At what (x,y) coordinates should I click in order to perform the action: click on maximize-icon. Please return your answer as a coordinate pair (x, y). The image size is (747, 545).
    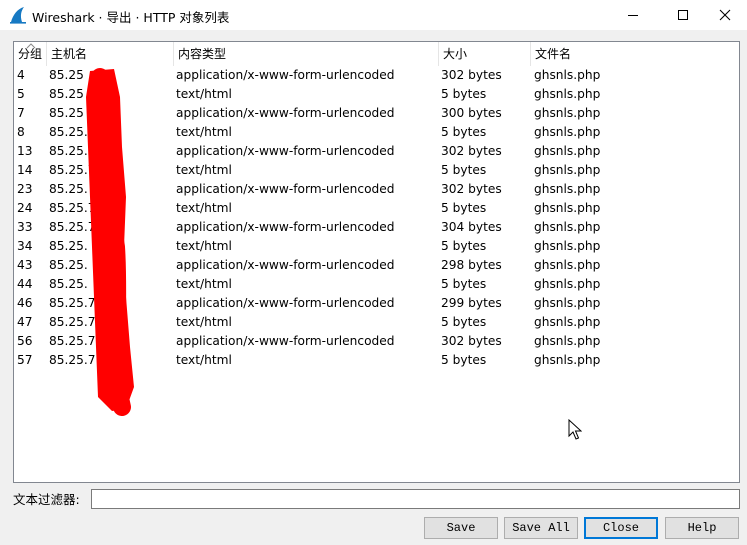
    Looking at the image, I should click on (683, 15).